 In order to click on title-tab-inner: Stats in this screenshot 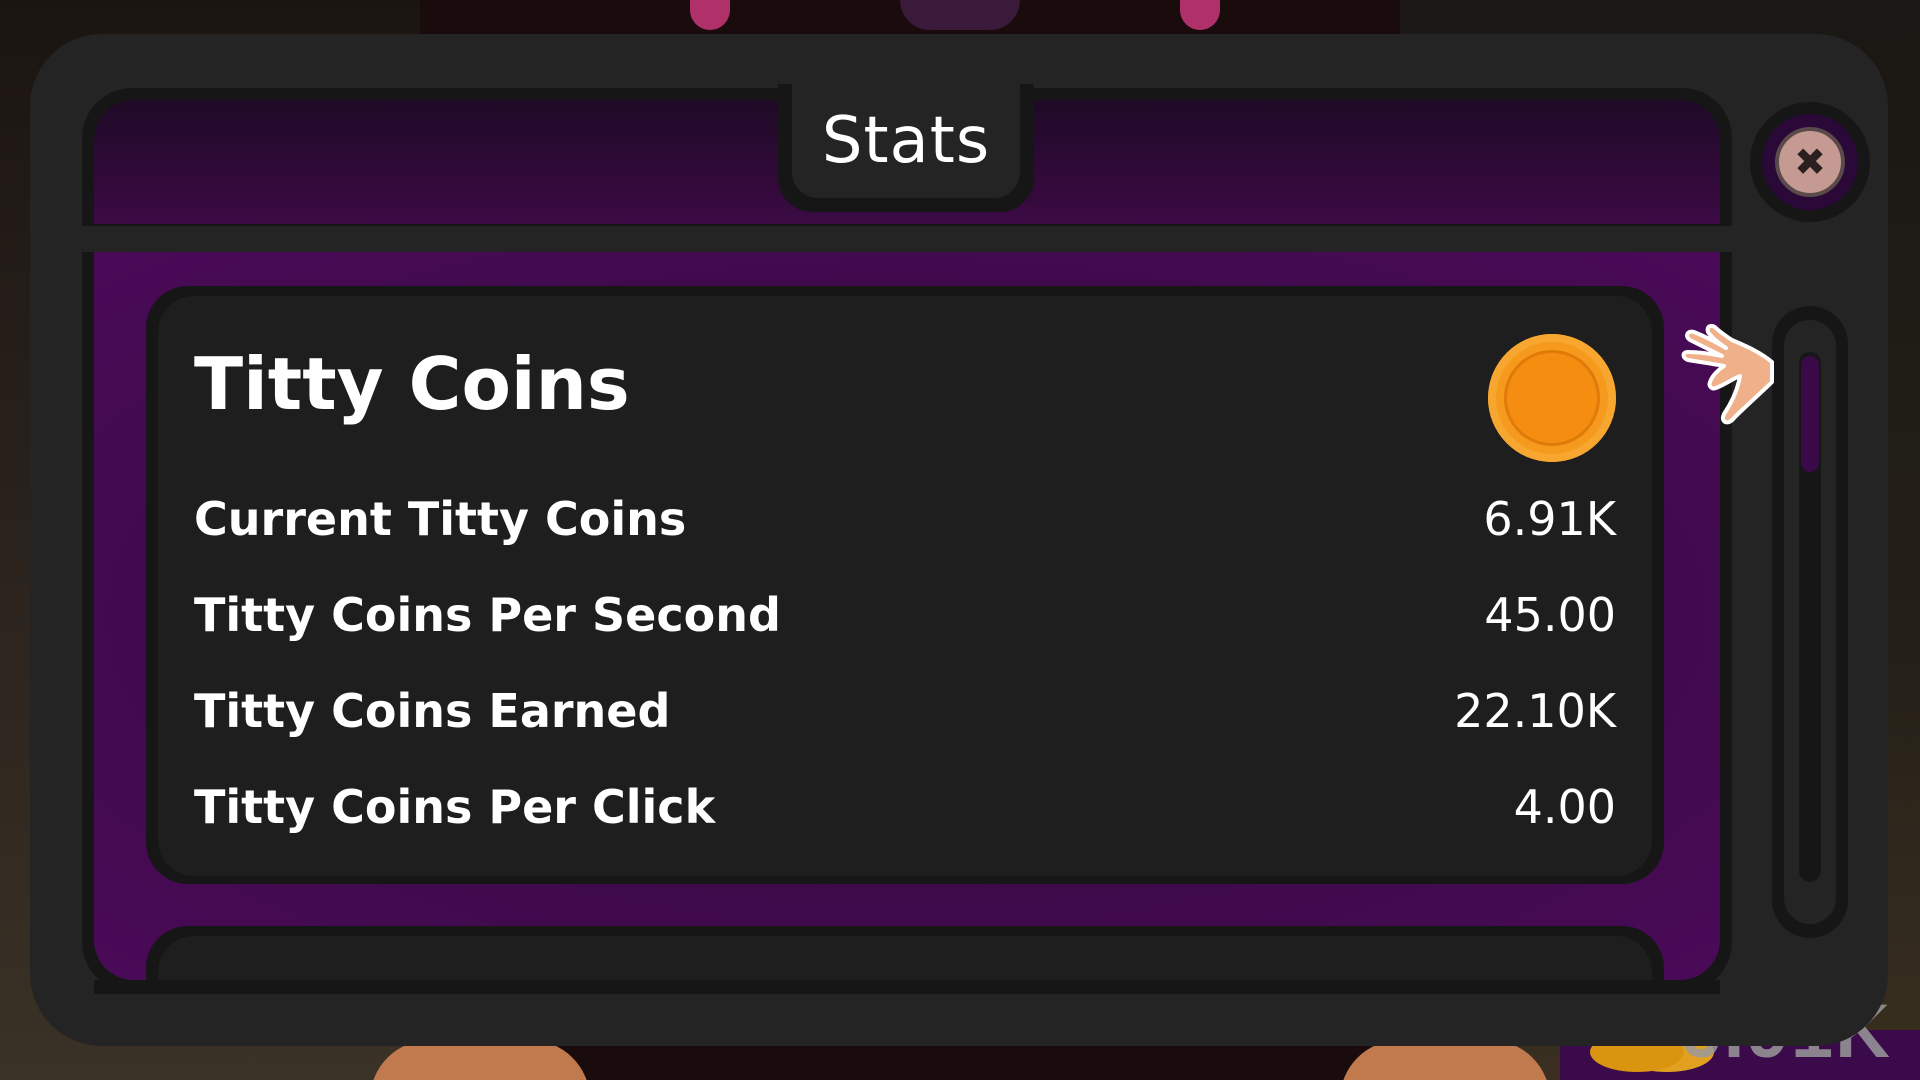, I will do `click(906, 141)`.